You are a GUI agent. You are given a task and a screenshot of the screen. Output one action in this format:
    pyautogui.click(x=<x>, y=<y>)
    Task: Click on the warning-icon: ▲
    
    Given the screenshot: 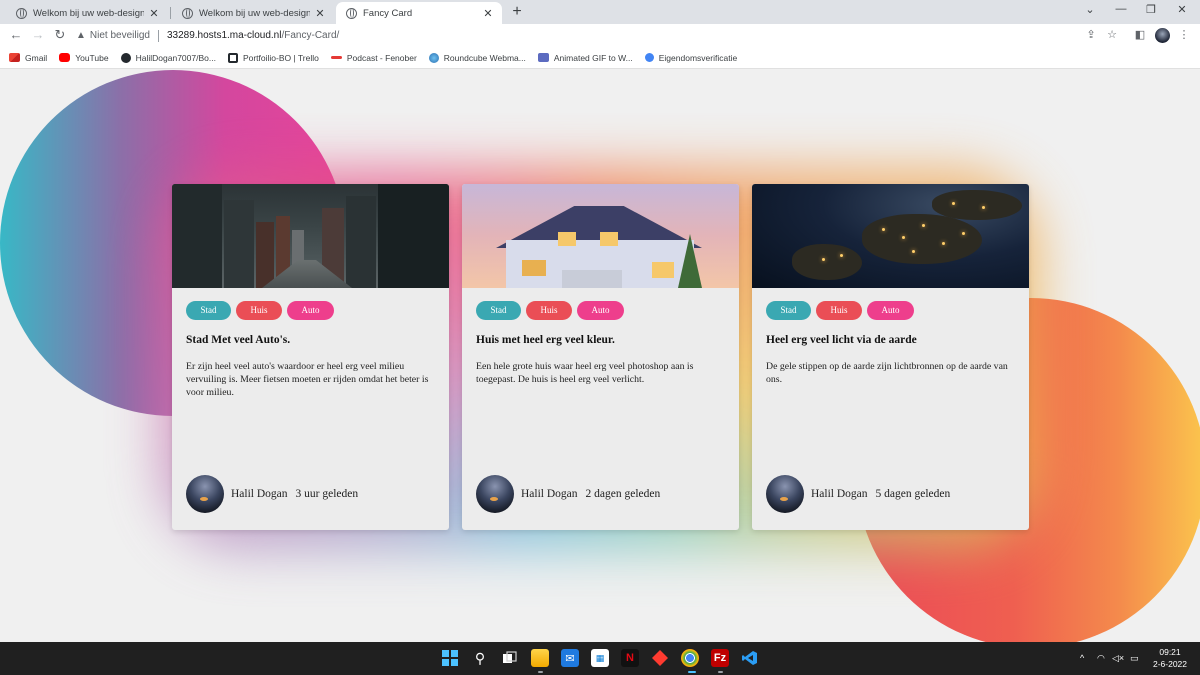 What is the action you would take?
    pyautogui.click(x=81, y=35)
    